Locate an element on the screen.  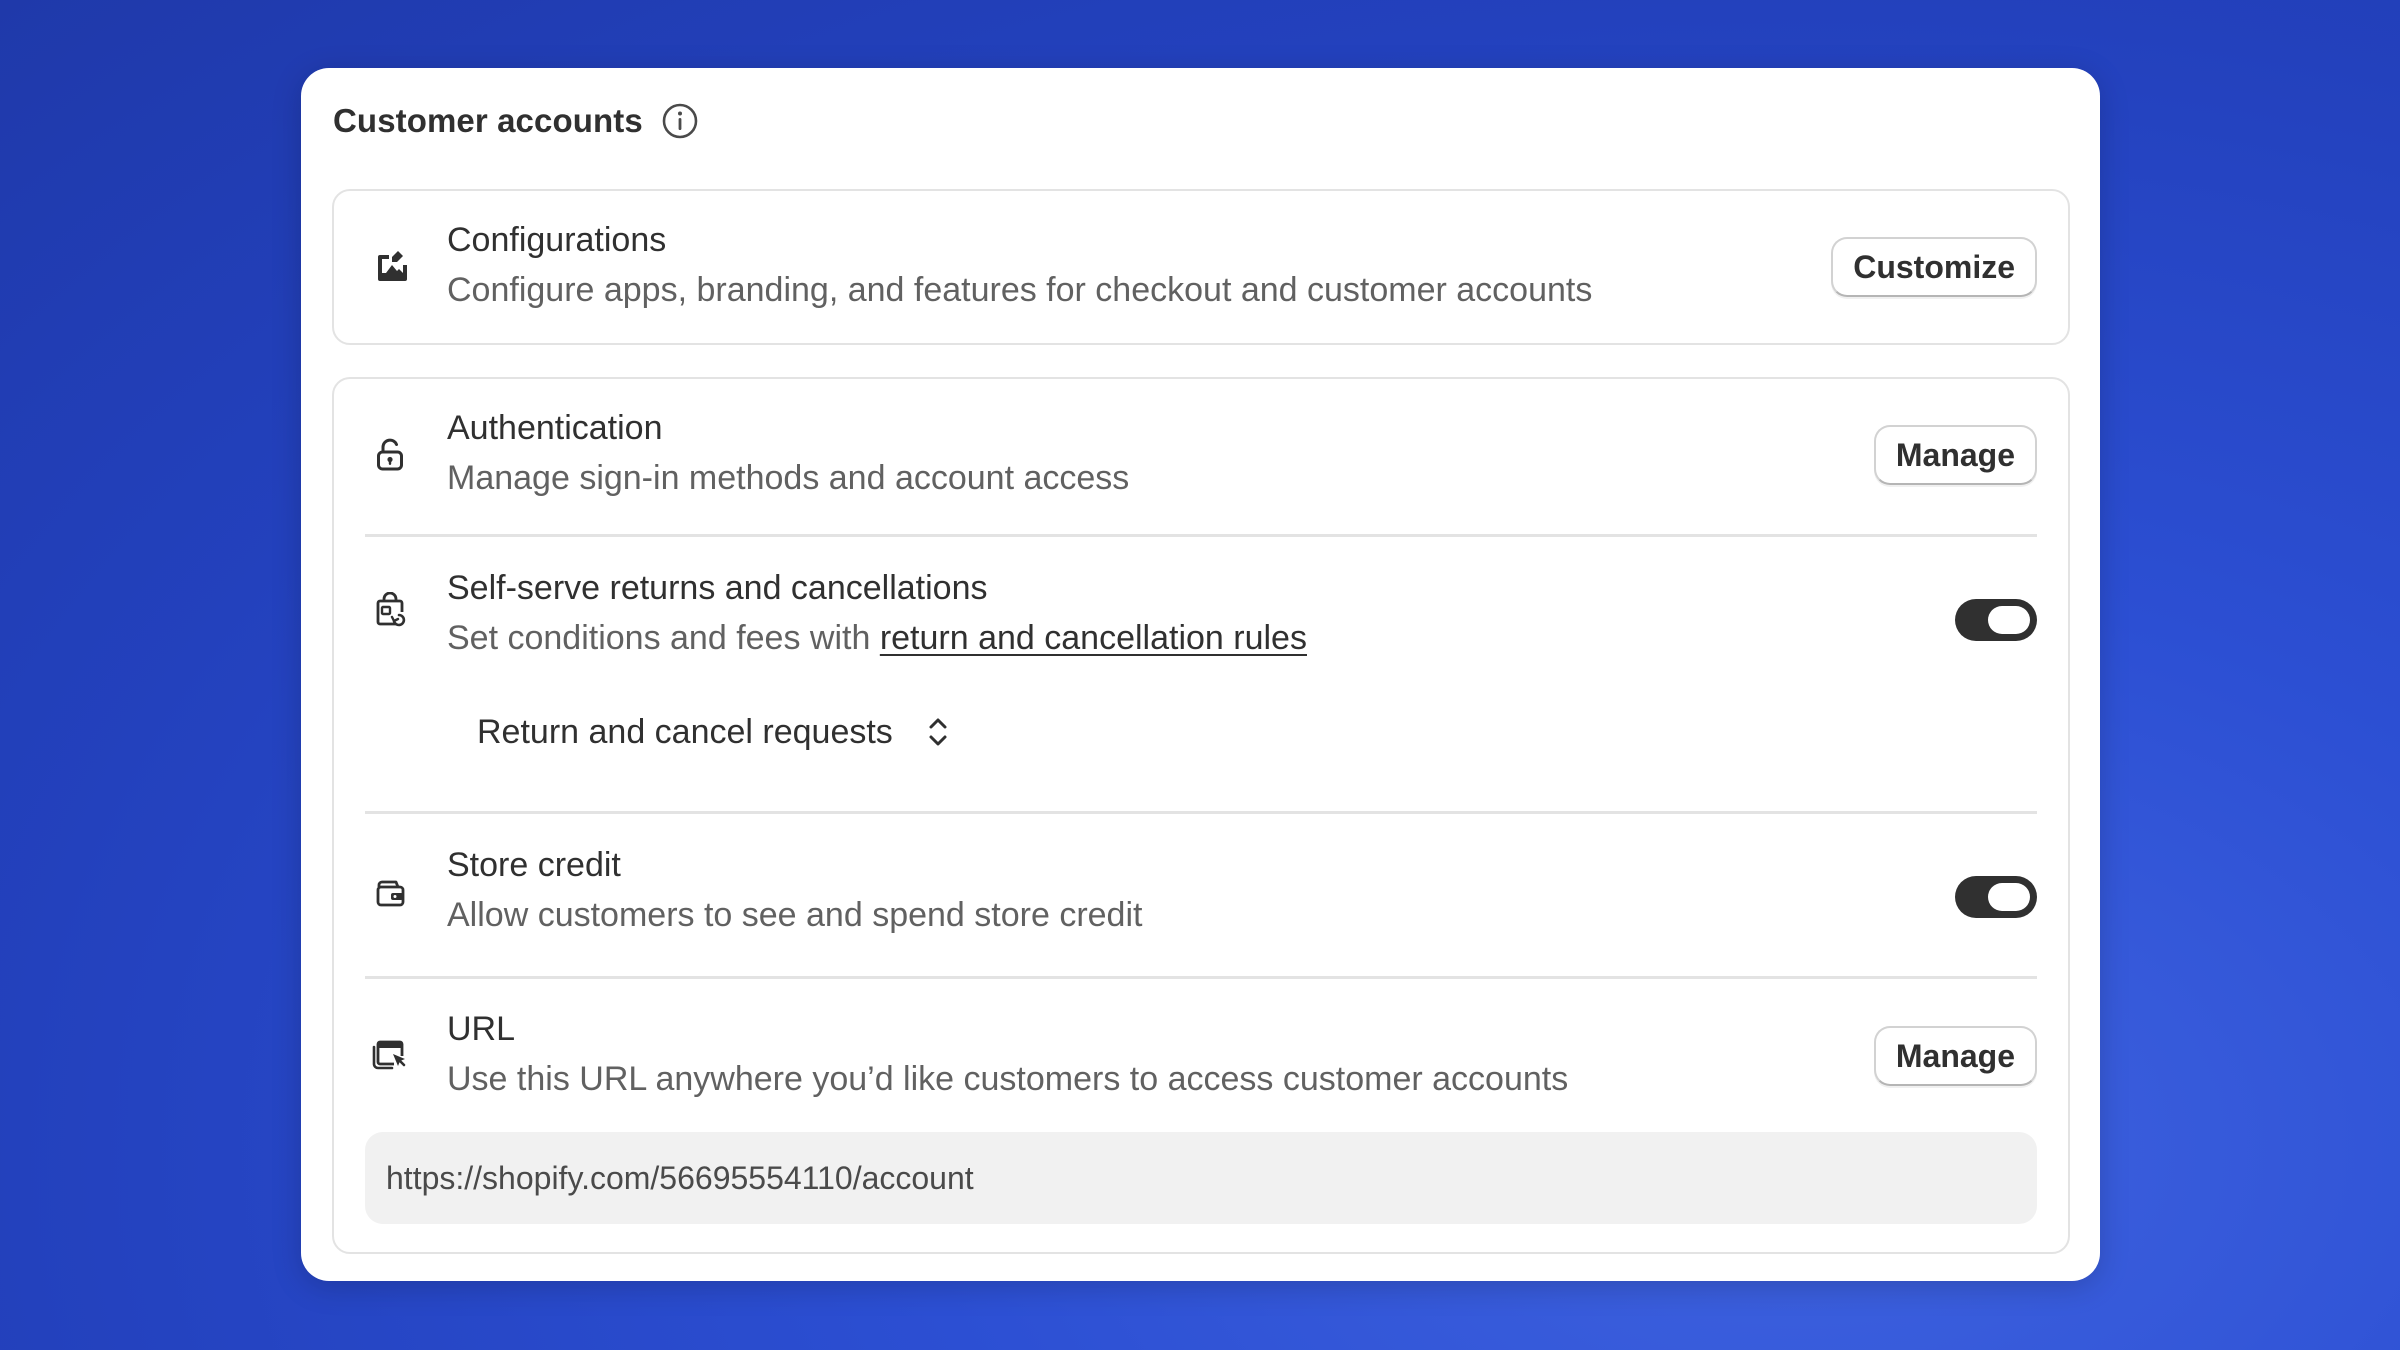
wallet-icon is located at coordinates (390, 893).